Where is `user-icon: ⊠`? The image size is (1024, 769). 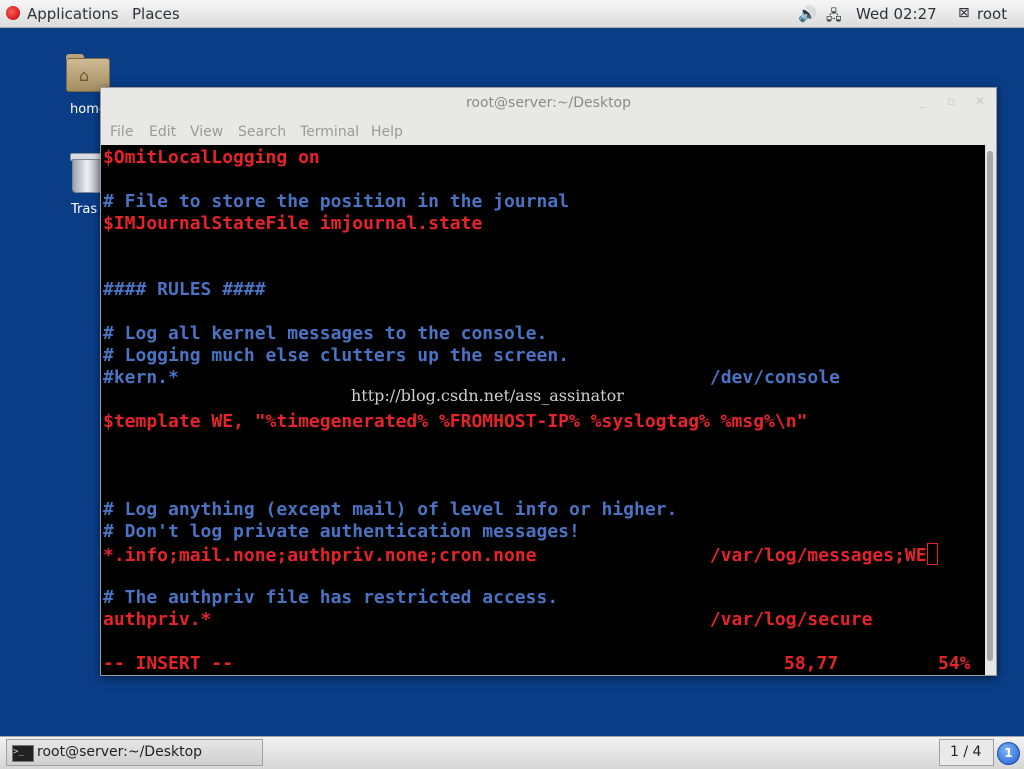 user-icon: ⊠ is located at coordinates (964, 13).